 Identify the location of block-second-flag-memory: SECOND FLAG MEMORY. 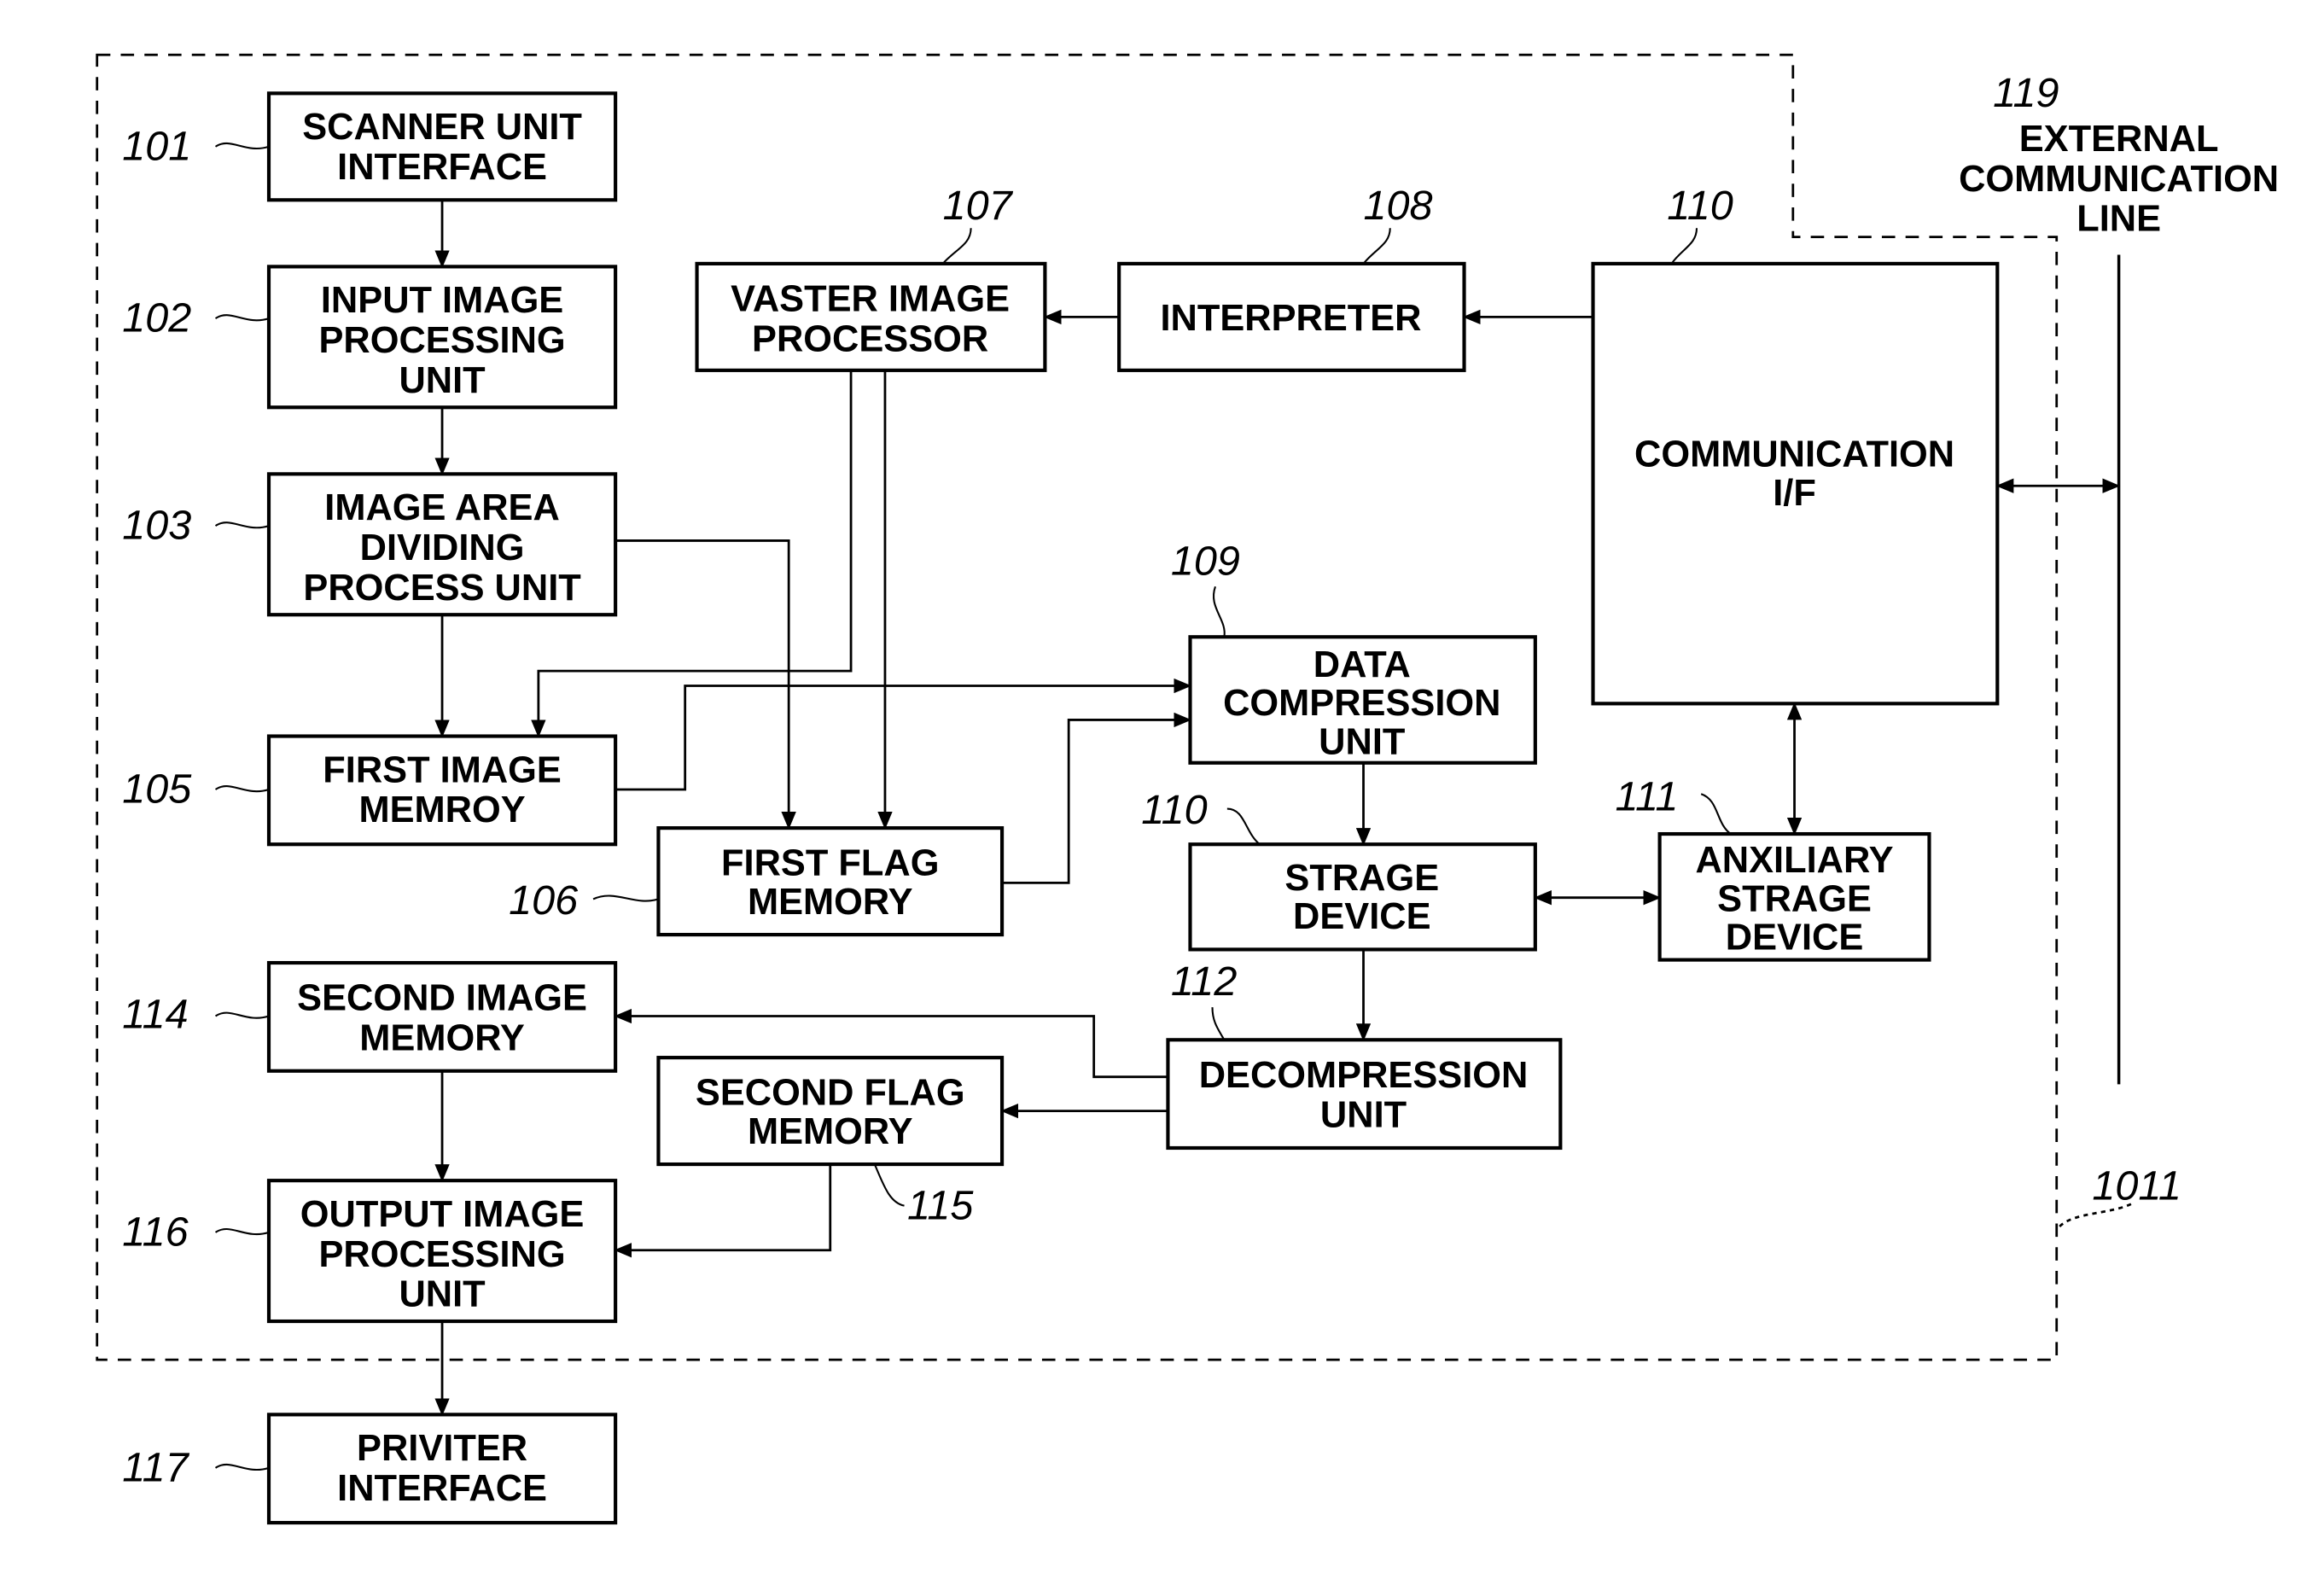
(830, 1111).